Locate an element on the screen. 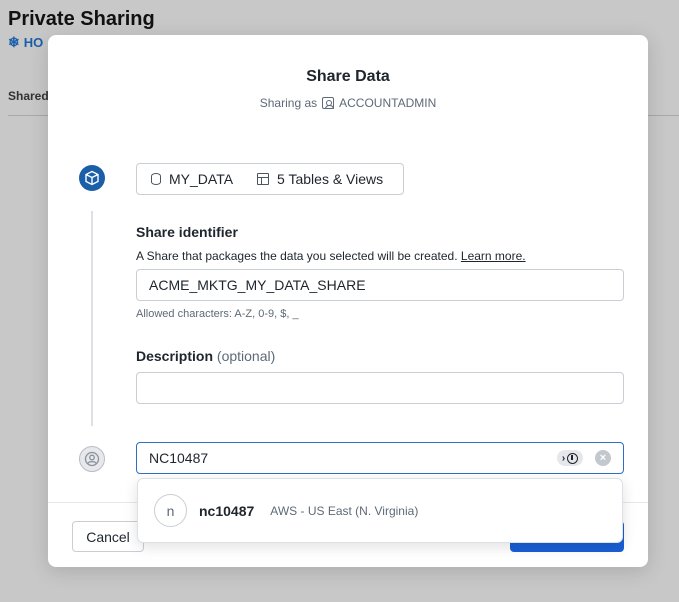 This screenshot has height=602, width=679. page-title: Private Sharing is located at coordinates (81, 19).